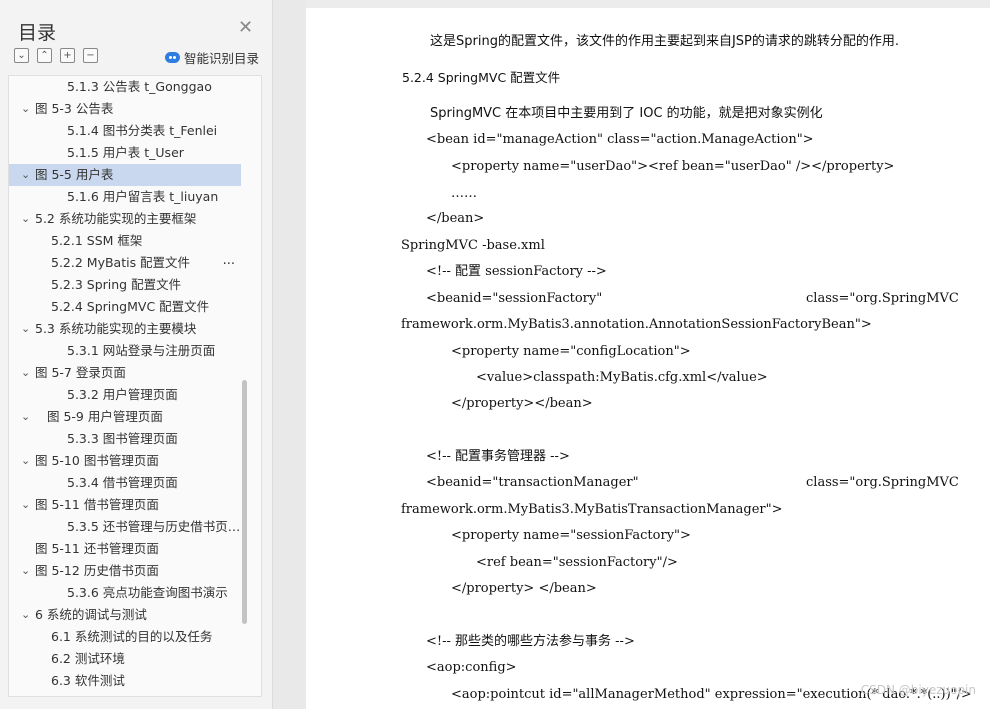  What do you see at coordinates (222, 58) in the screenshot?
I see `smart-toc-label: 智能识别目录` at bounding box center [222, 58].